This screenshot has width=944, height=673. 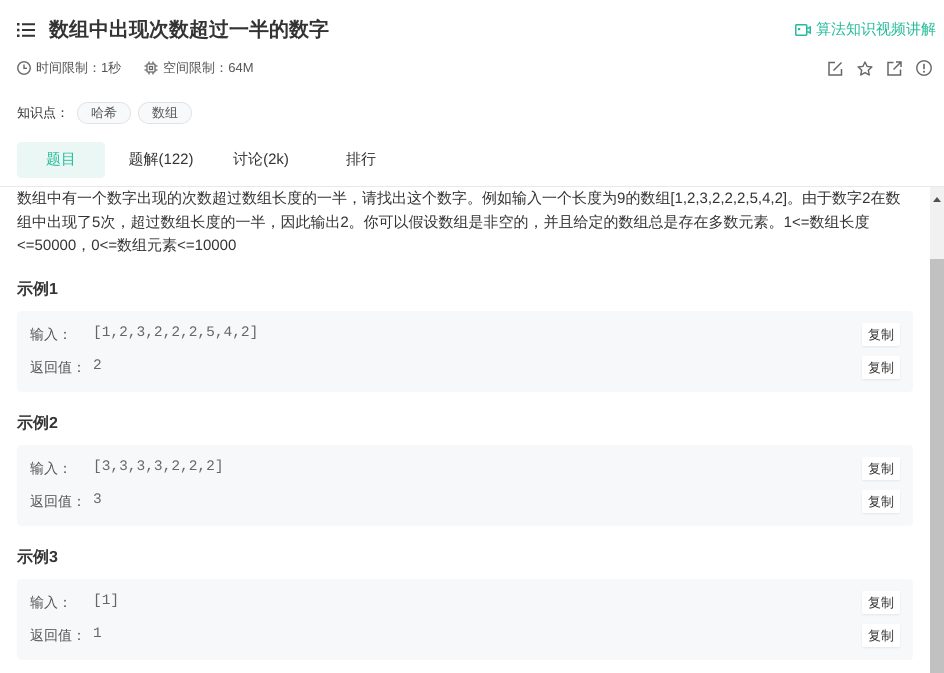 What do you see at coordinates (165, 113) in the screenshot?
I see `topic-tag: 数组` at bounding box center [165, 113].